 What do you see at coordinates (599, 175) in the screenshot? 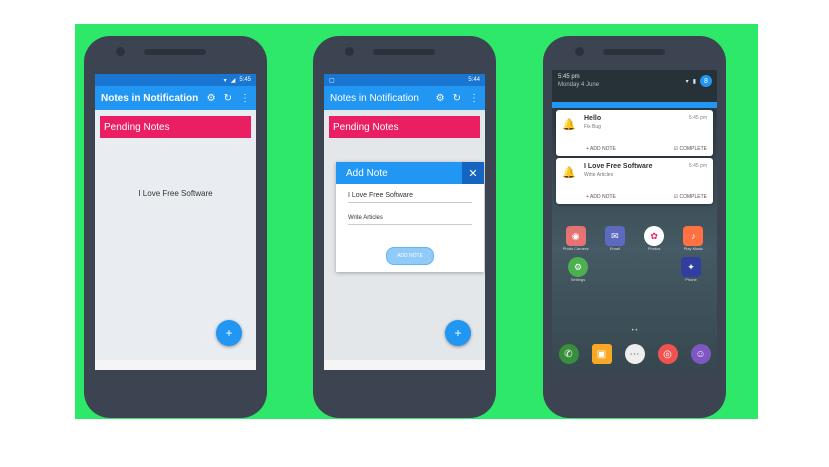
I see `notification-subtitle: Write Articles` at bounding box center [599, 175].